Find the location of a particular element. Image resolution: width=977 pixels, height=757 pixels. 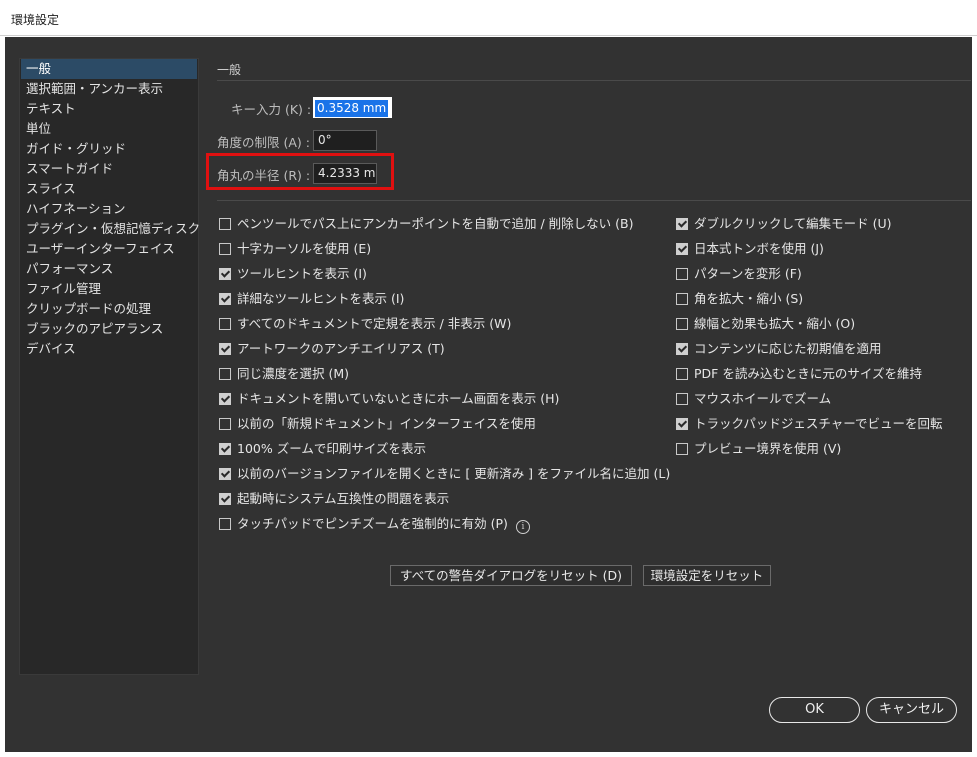

option-label: ダブルクリックして編集モード (U) is located at coordinates (793, 223).